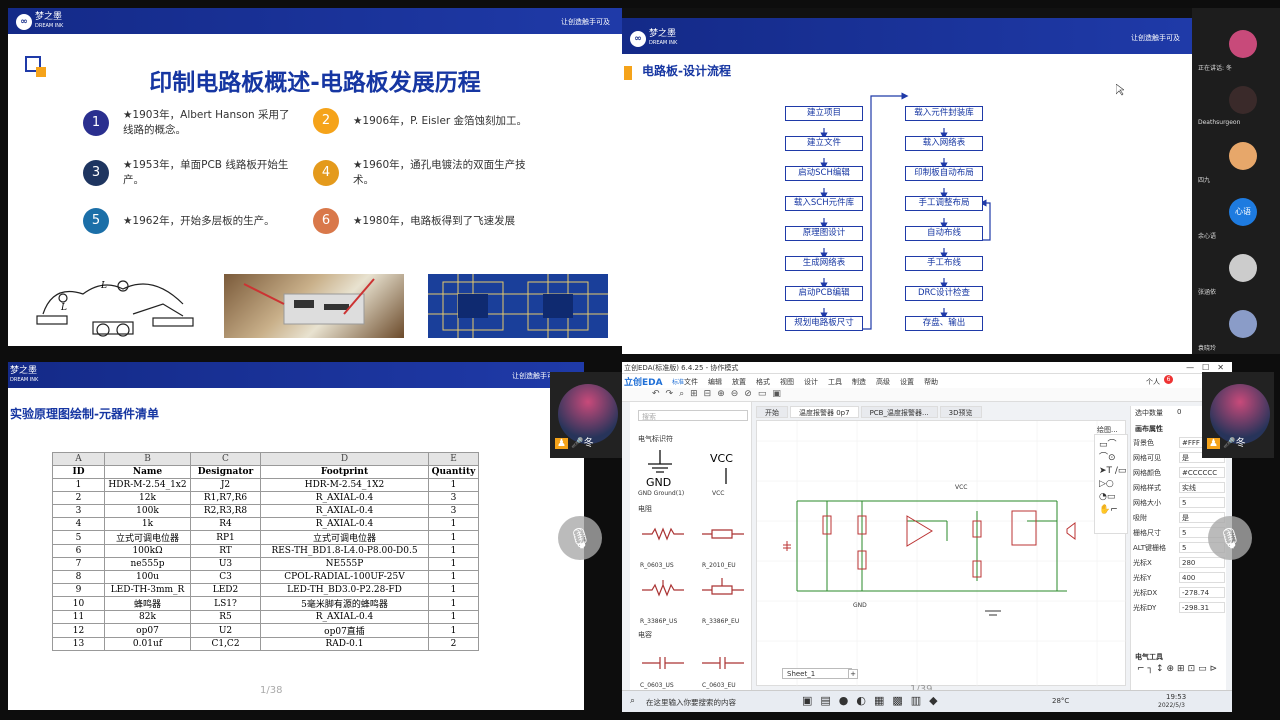 Image resolution: width=1280 pixels, height=720 pixels. I want to click on editor-tab: 开始, so click(772, 412).